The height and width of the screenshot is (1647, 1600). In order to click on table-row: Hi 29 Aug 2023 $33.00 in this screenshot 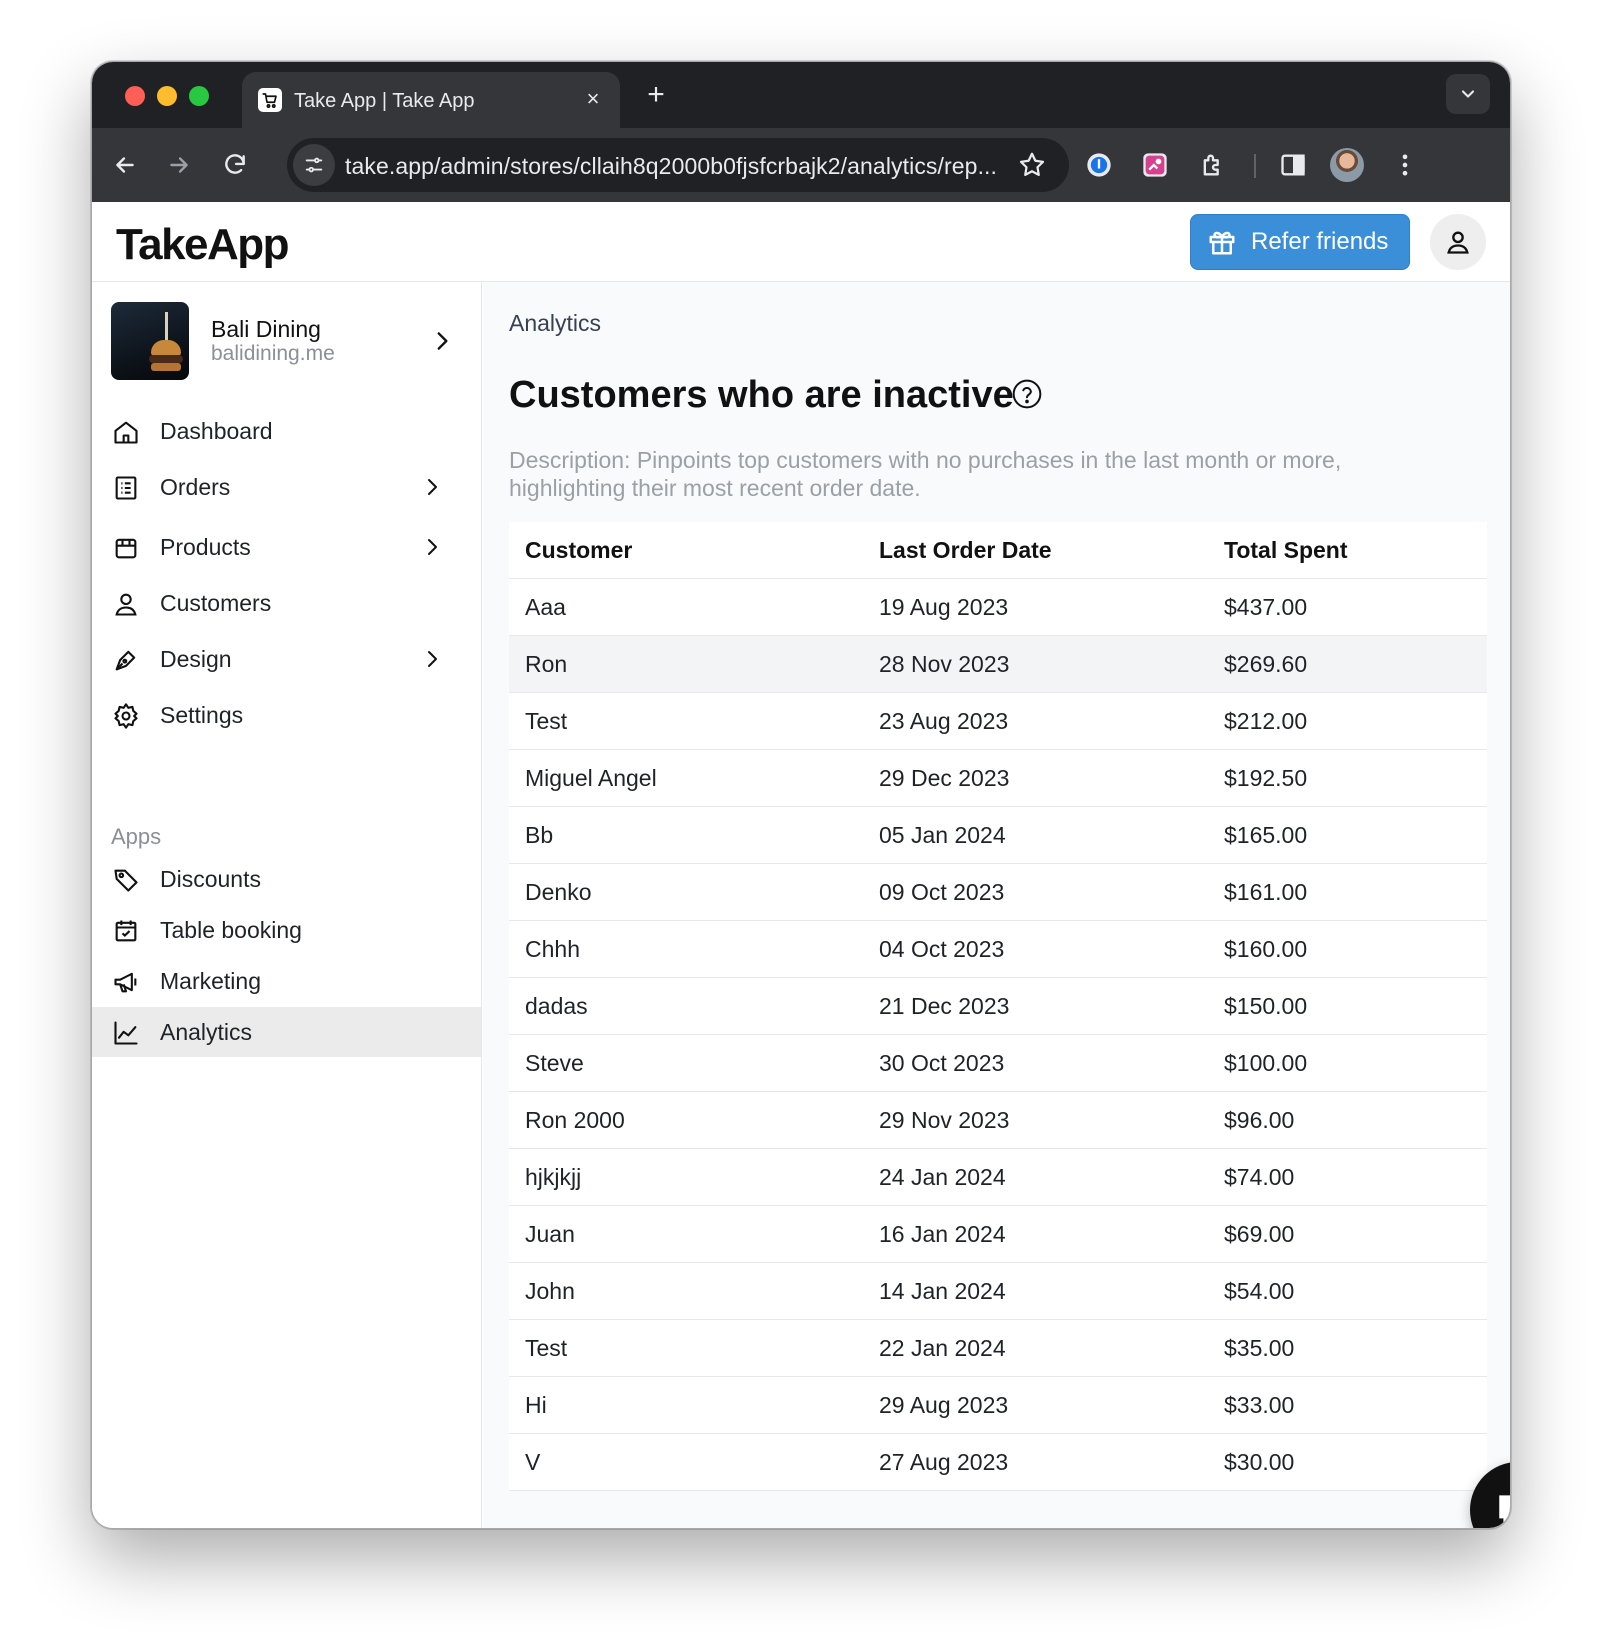, I will do `click(998, 1405)`.